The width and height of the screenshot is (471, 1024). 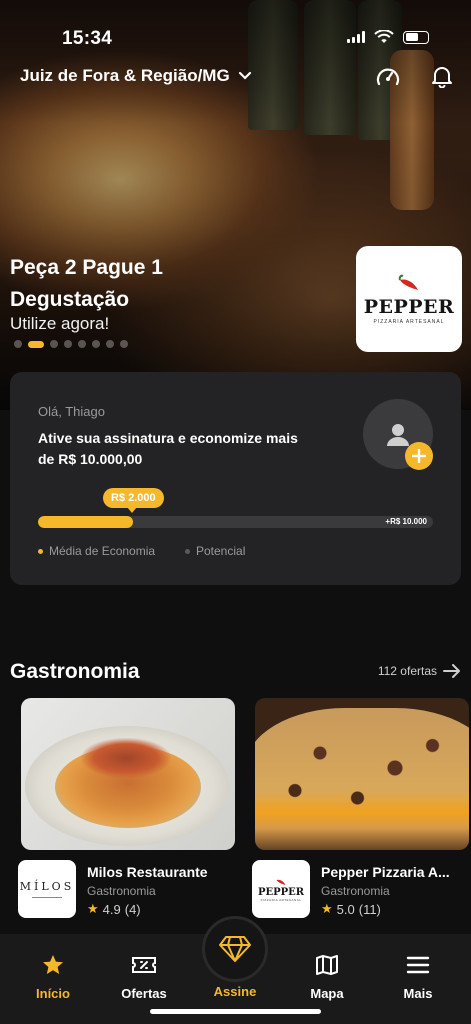 I want to click on menu-icon, so click(x=418, y=965).